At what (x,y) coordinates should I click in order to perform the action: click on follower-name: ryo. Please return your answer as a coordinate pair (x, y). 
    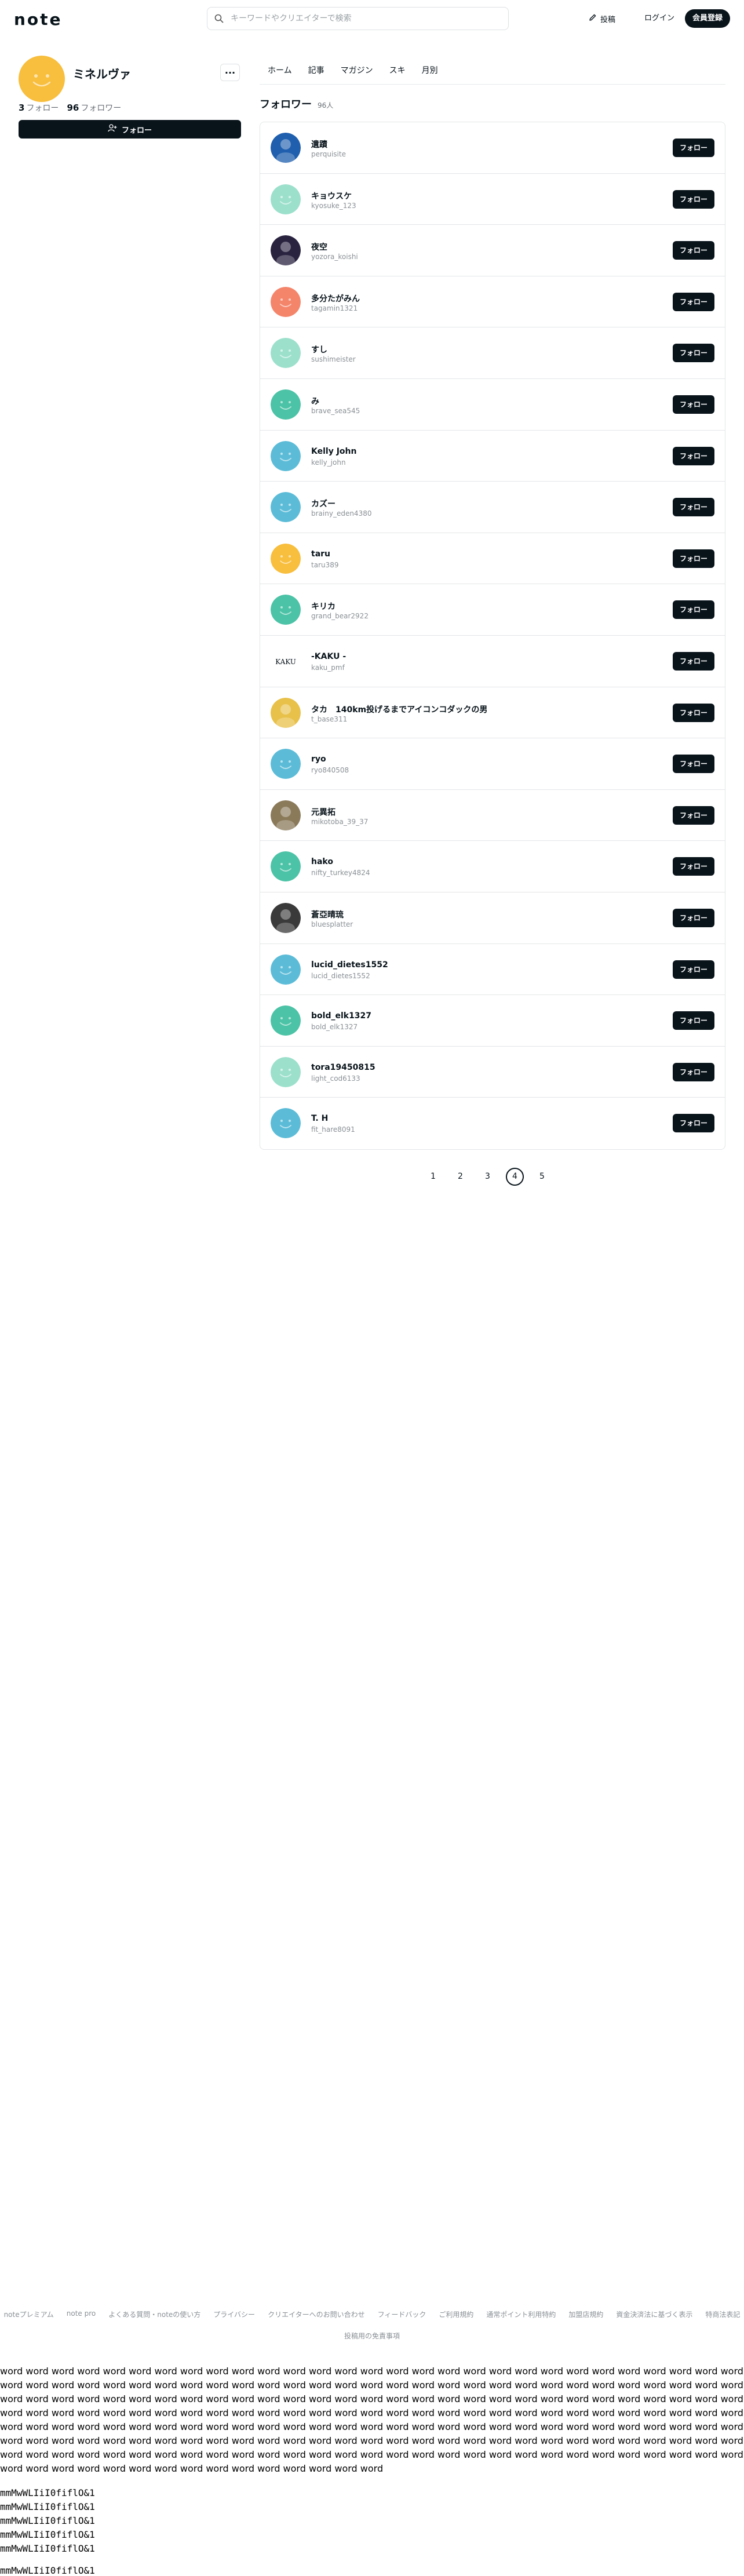
    Looking at the image, I should click on (318, 759).